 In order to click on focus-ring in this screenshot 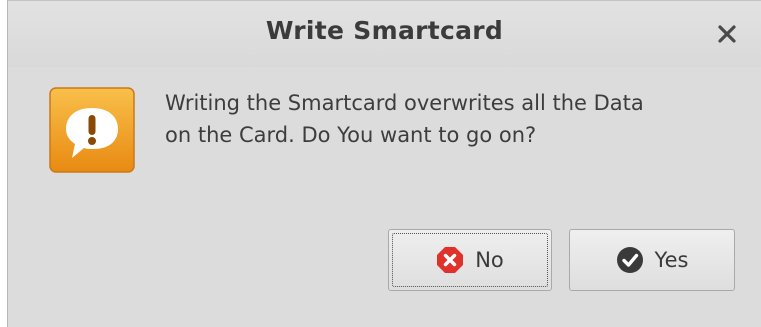, I will do `click(470, 260)`.